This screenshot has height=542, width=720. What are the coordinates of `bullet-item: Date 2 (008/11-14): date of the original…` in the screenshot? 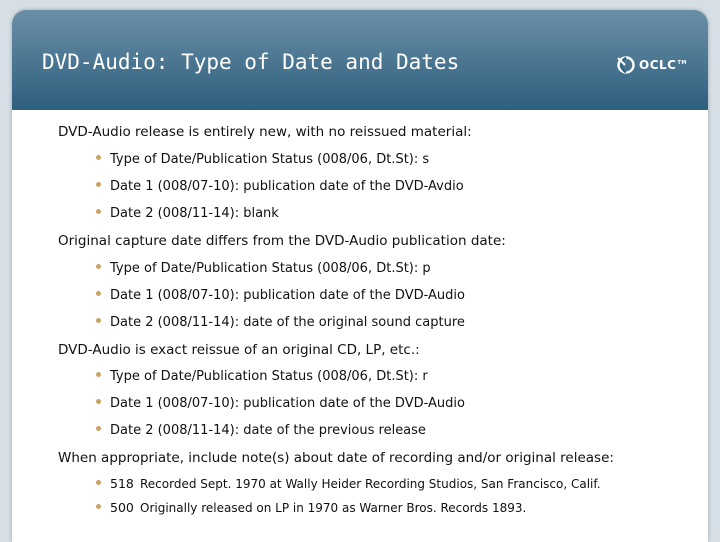 It's located at (280, 322).